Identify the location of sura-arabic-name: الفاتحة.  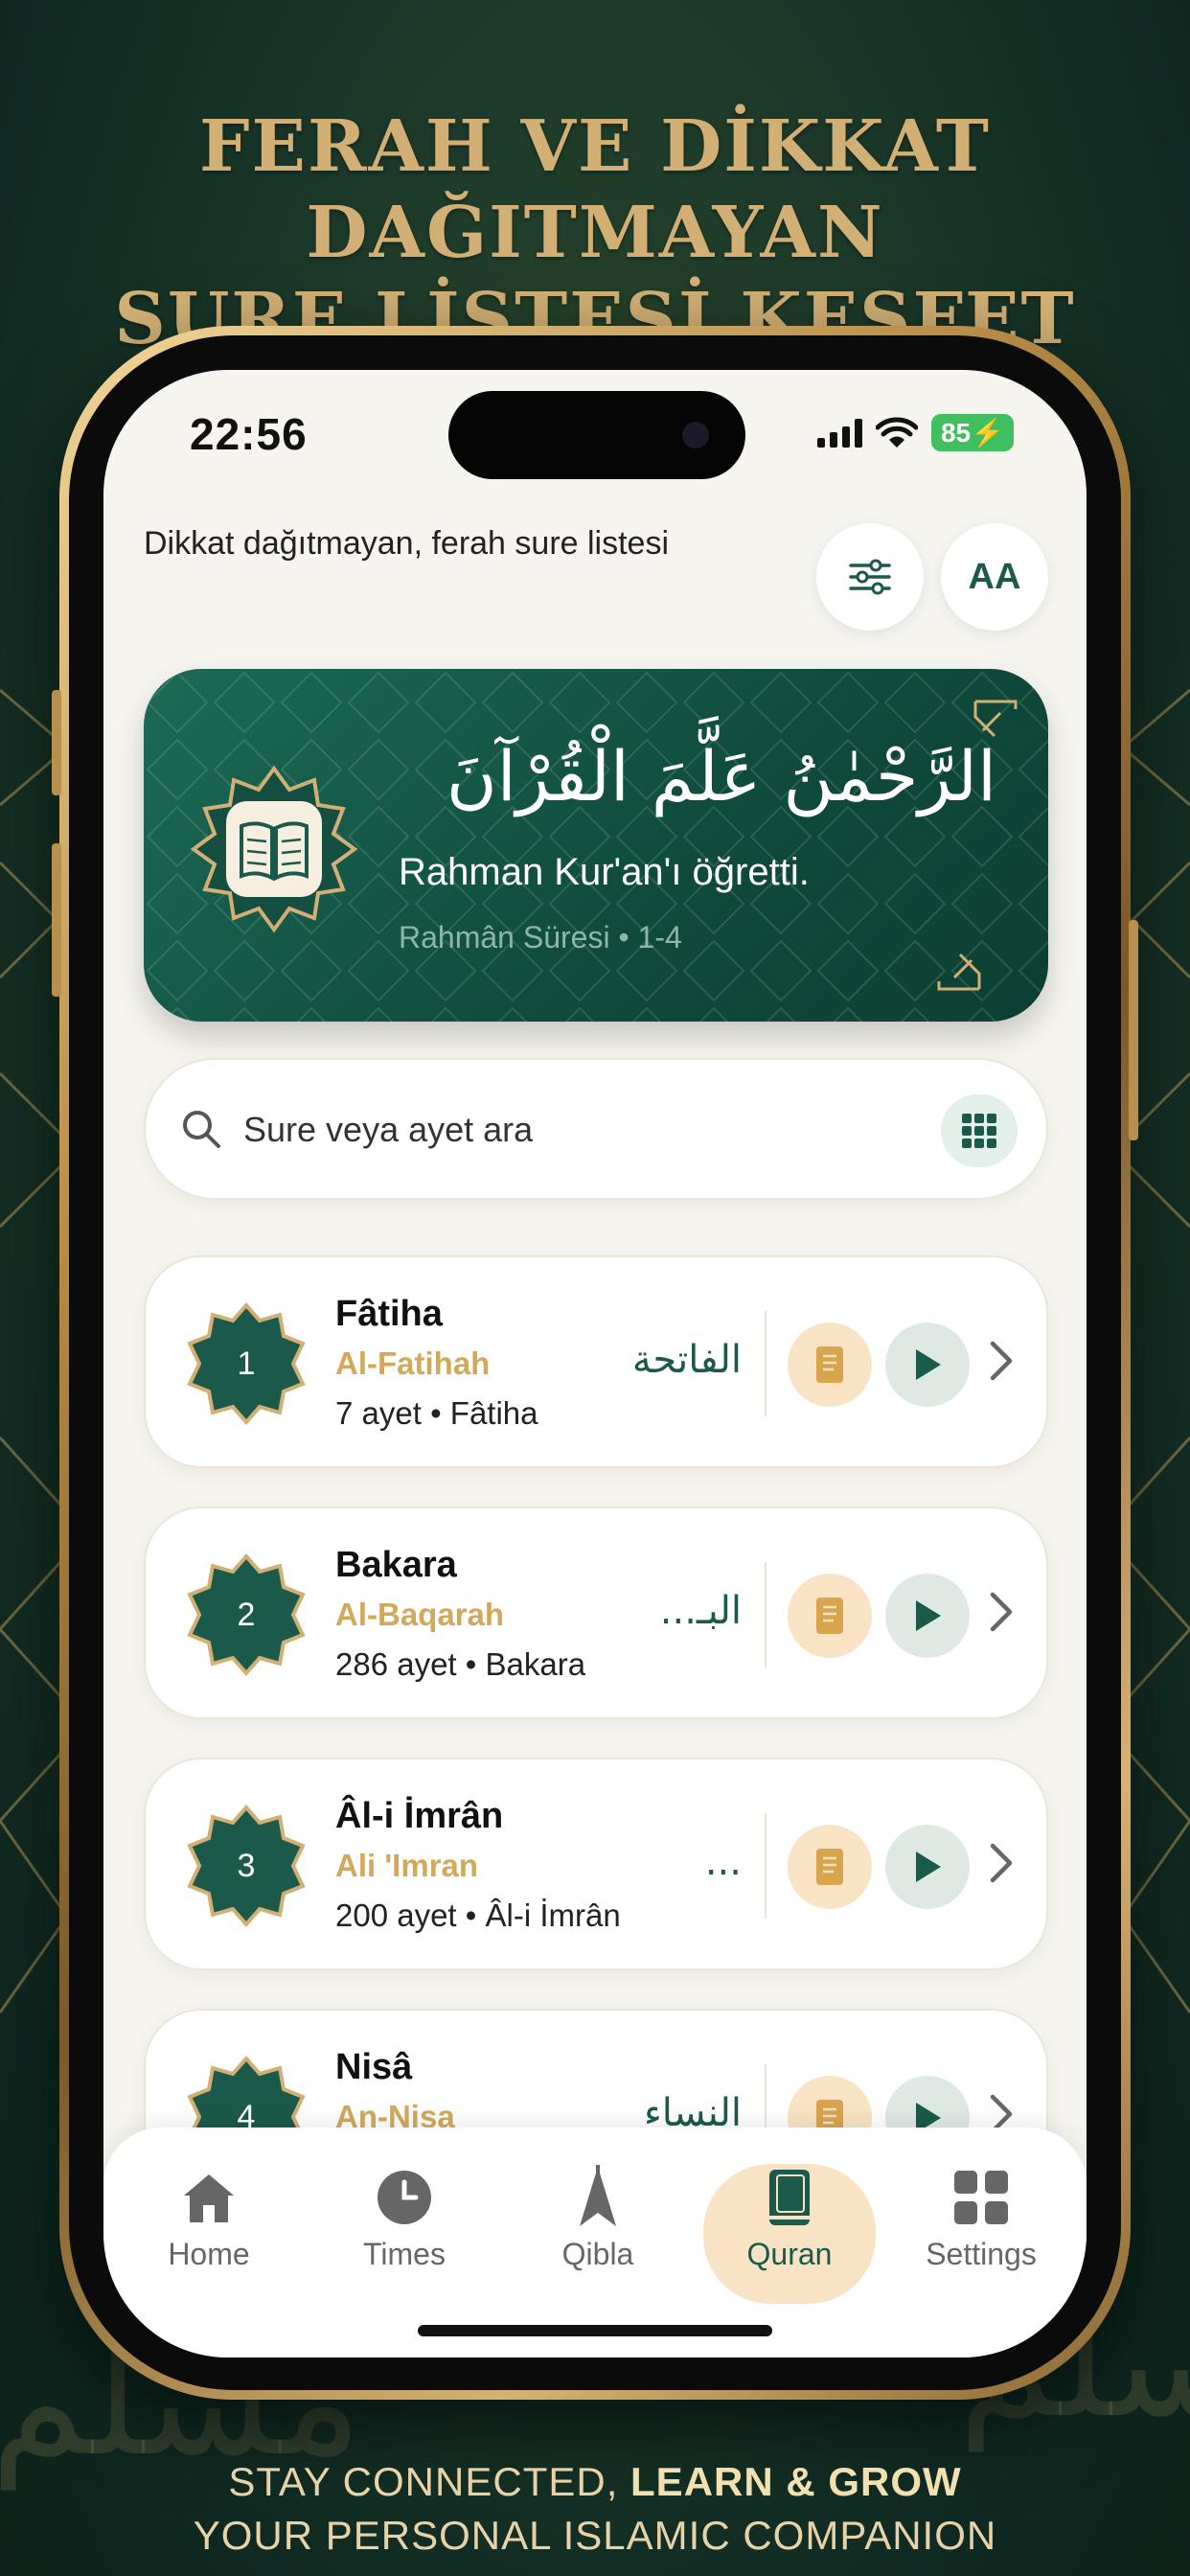
(686, 1360).